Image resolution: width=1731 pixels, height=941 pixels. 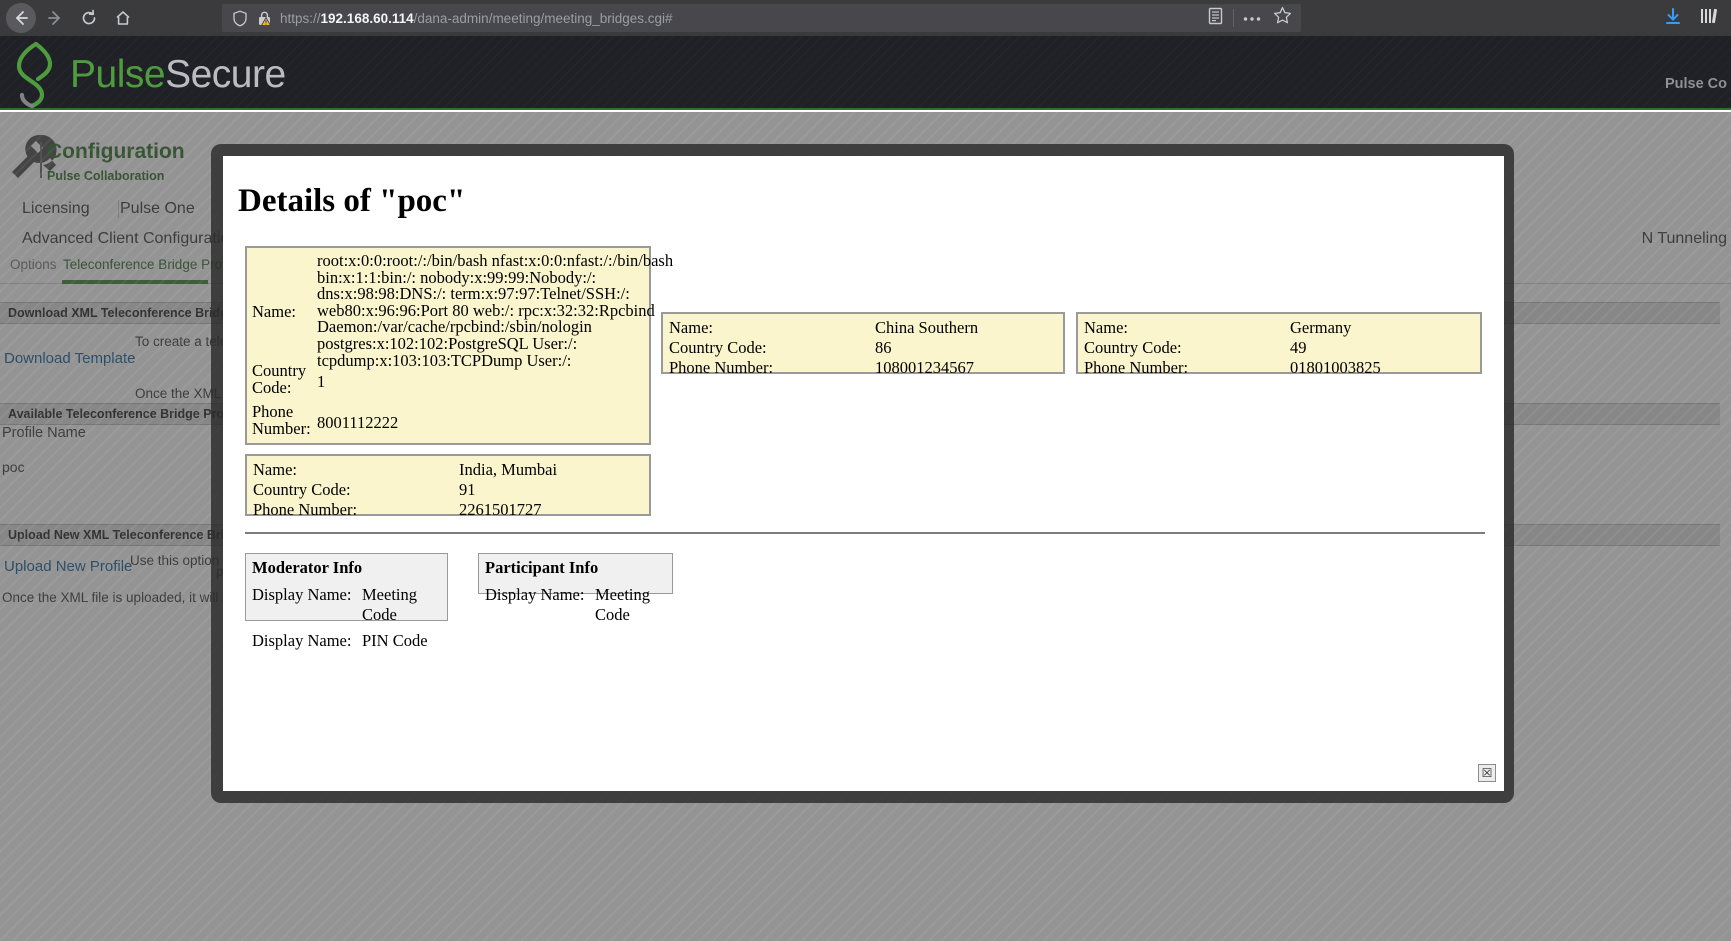 What do you see at coordinates (622, 604) in the screenshot?
I see `participant-row-1-value: Meeting Code` at bounding box center [622, 604].